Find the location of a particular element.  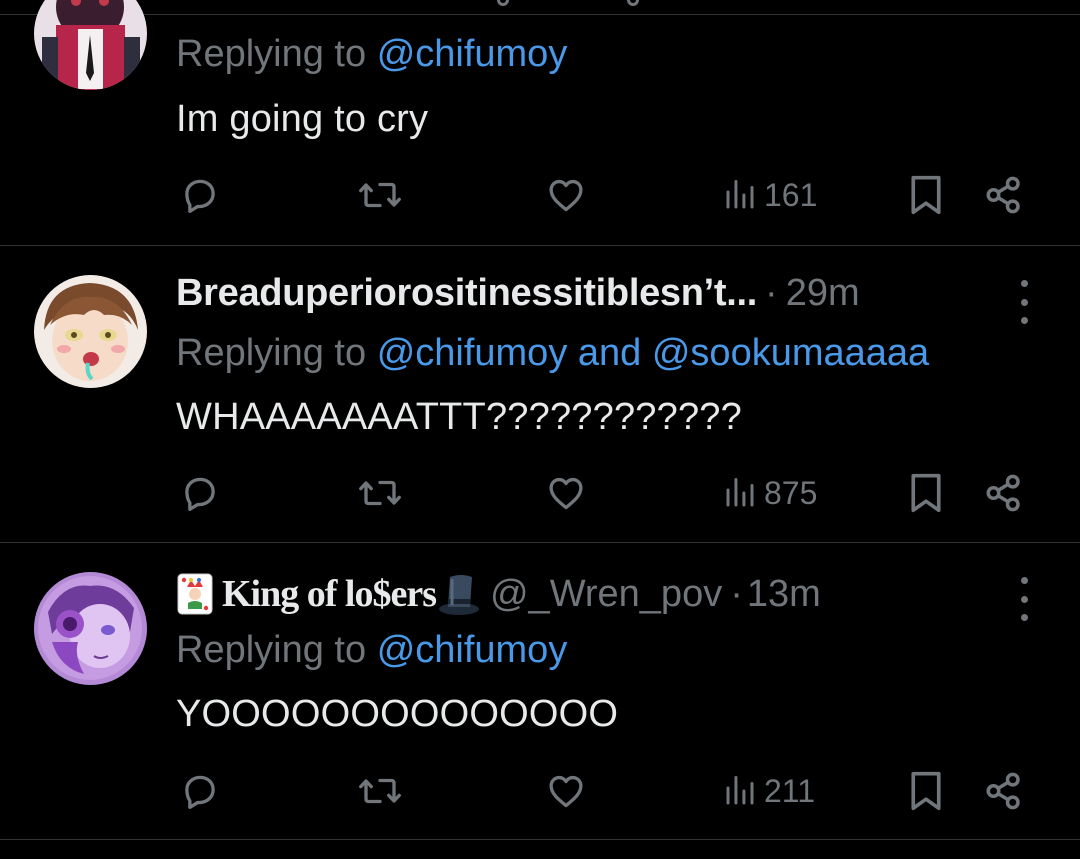

timestamp: 29m is located at coordinates (823, 293).